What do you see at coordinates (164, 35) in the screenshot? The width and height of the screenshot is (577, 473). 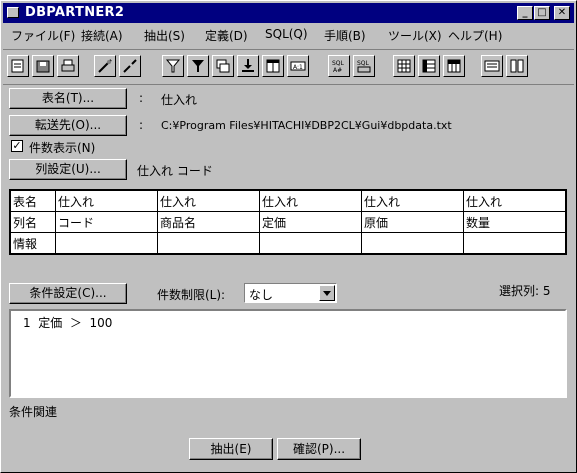 I see `menu-extract: 抽出(S)` at bounding box center [164, 35].